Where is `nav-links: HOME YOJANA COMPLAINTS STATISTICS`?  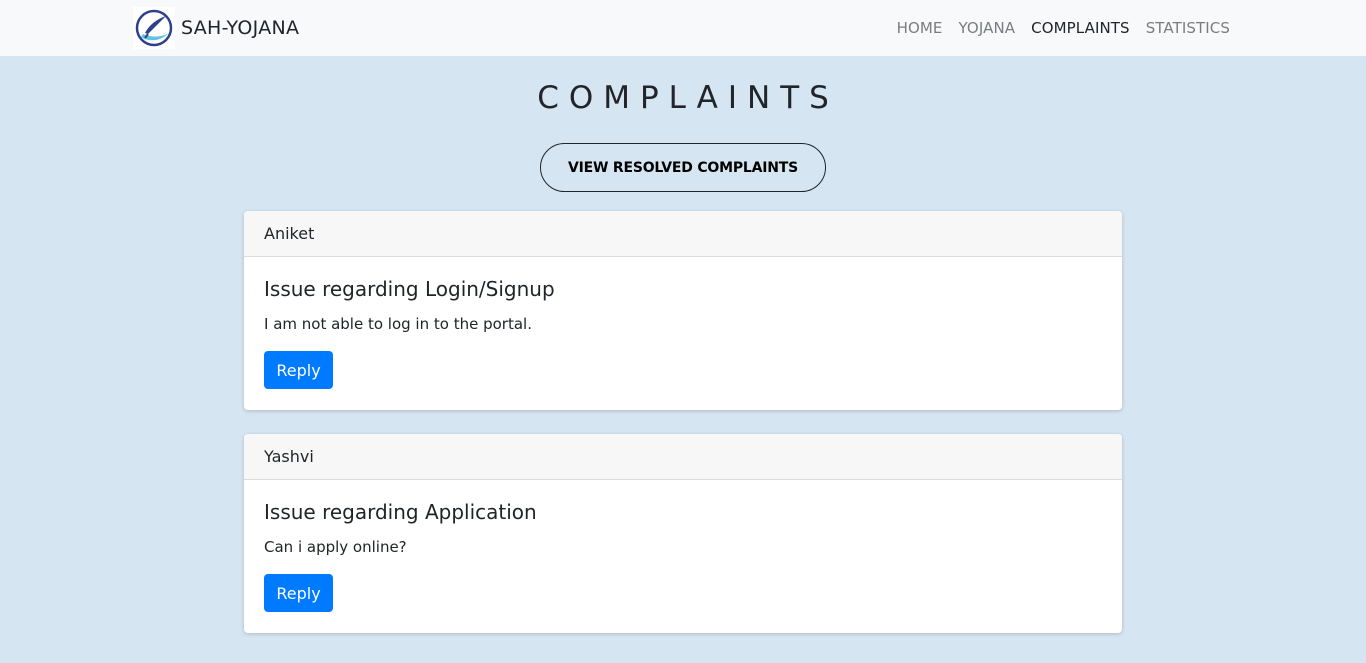 nav-links: HOME YOJANA COMPLAINTS STATISTICS is located at coordinates (1055, 28).